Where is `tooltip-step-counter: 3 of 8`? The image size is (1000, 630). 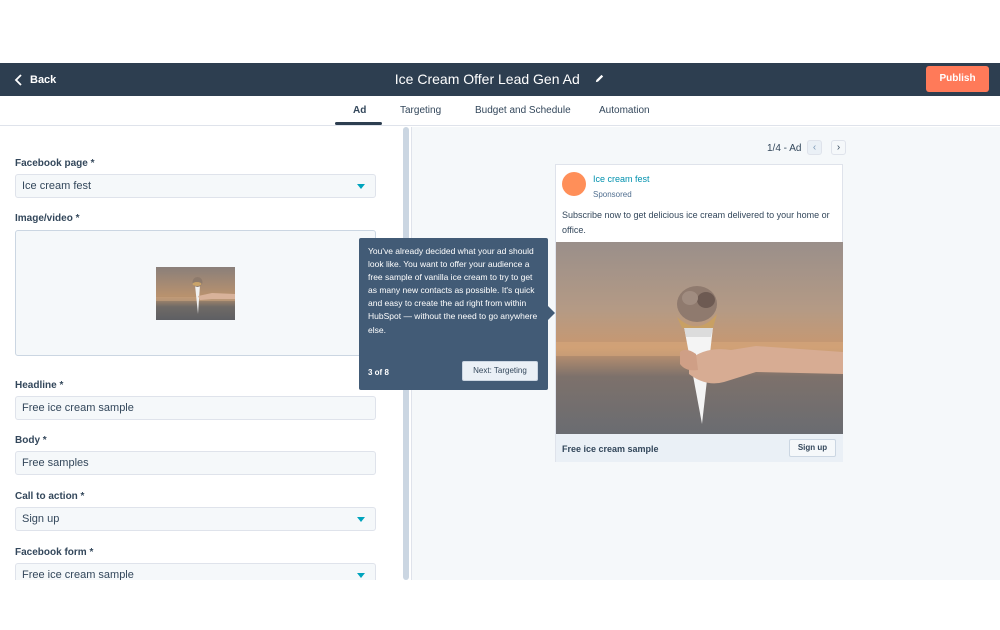
tooltip-step-counter: 3 of 8 is located at coordinates (378, 372).